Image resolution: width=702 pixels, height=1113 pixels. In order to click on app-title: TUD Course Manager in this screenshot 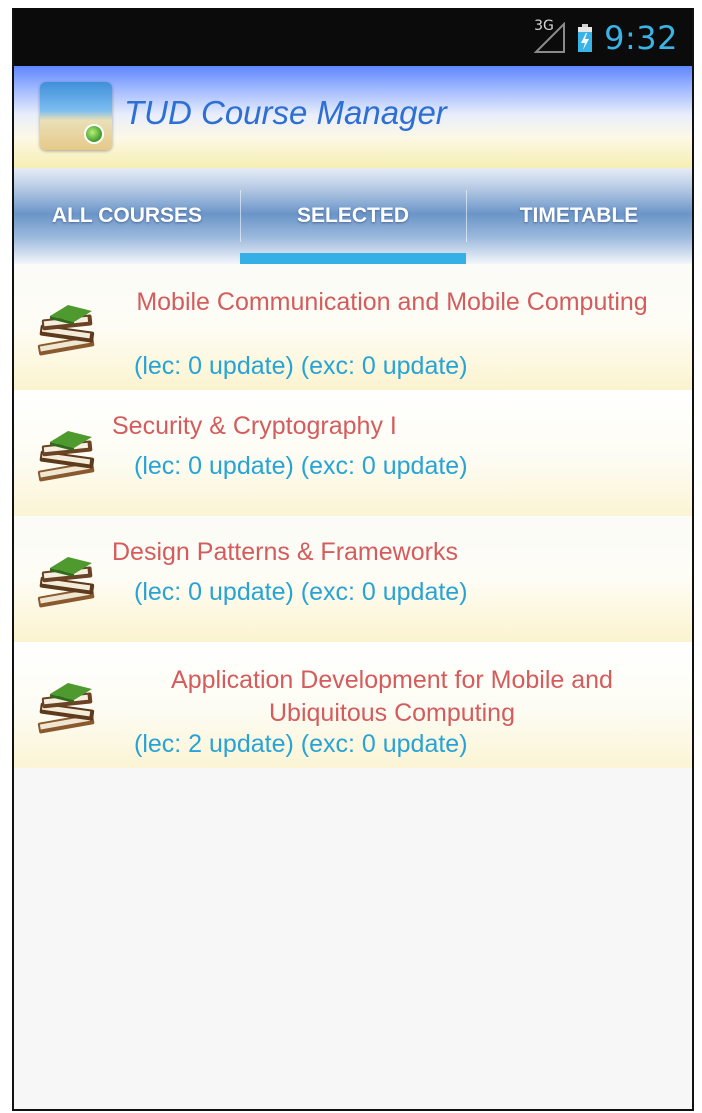, I will do `click(285, 112)`.